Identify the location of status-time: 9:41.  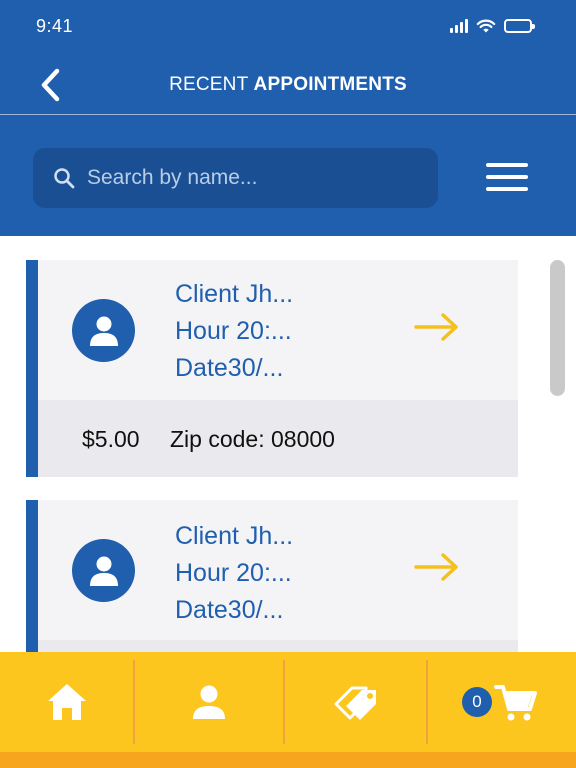
(55, 26).